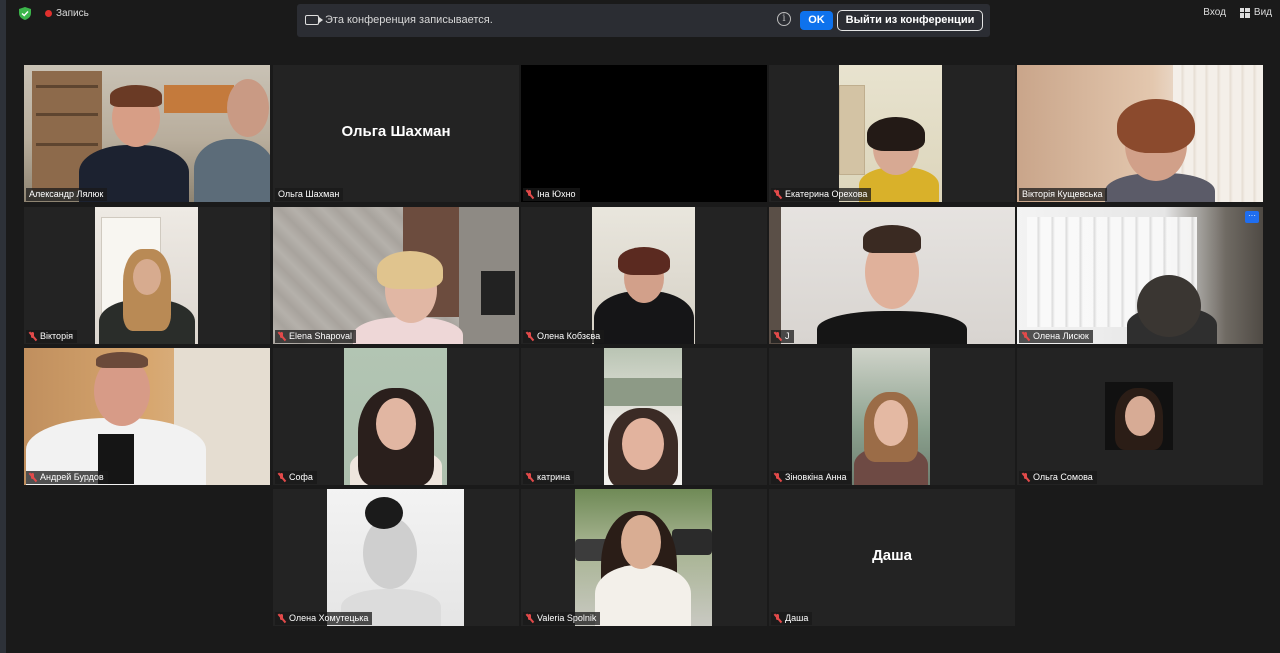  I want to click on participant-tile: Ольга Сомова, so click(1140, 416).